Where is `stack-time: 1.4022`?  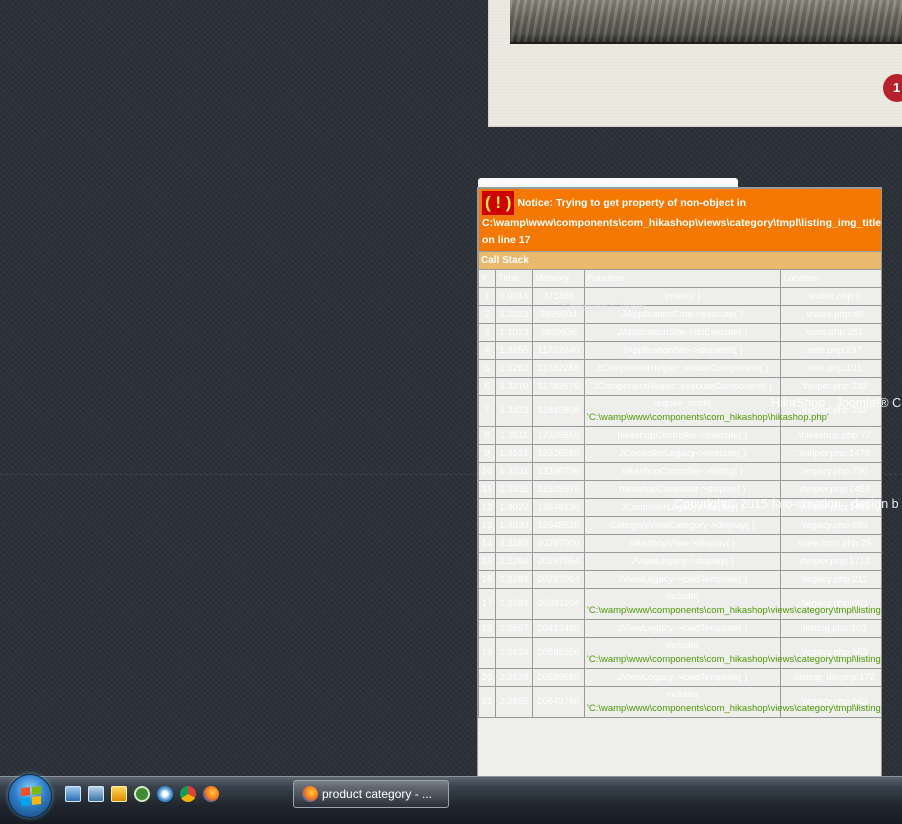 stack-time: 1.4022 is located at coordinates (514, 507).